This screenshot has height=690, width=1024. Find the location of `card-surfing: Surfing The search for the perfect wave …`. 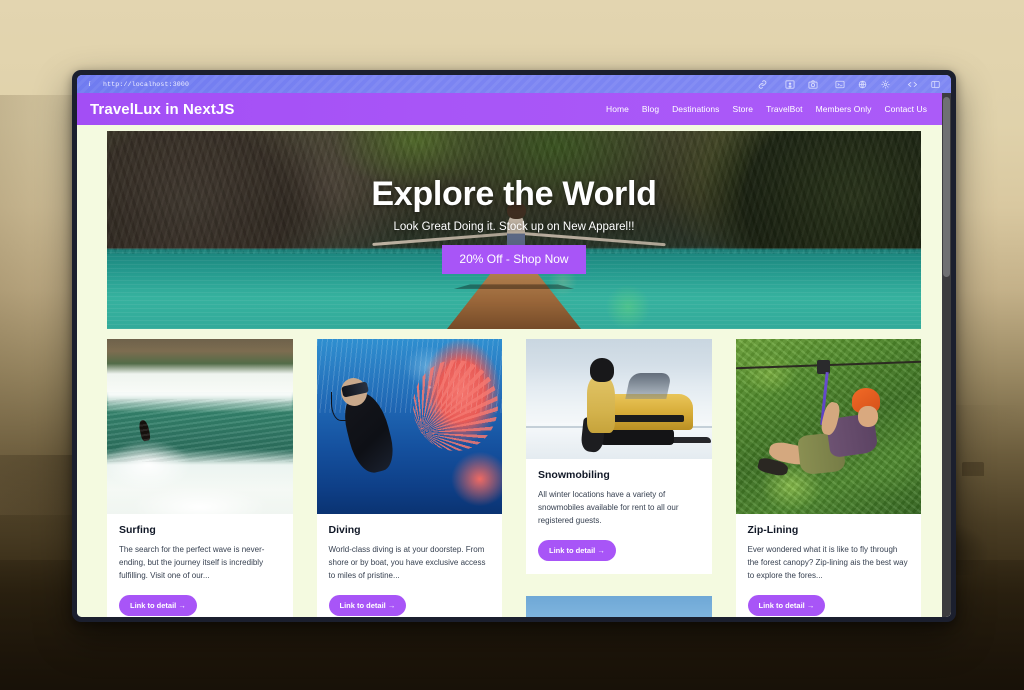

card-surfing: Surfing The search for the perfect wave … is located at coordinates (200, 478).